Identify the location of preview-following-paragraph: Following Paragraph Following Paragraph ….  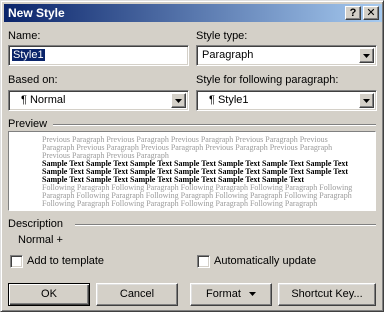
(197, 195).